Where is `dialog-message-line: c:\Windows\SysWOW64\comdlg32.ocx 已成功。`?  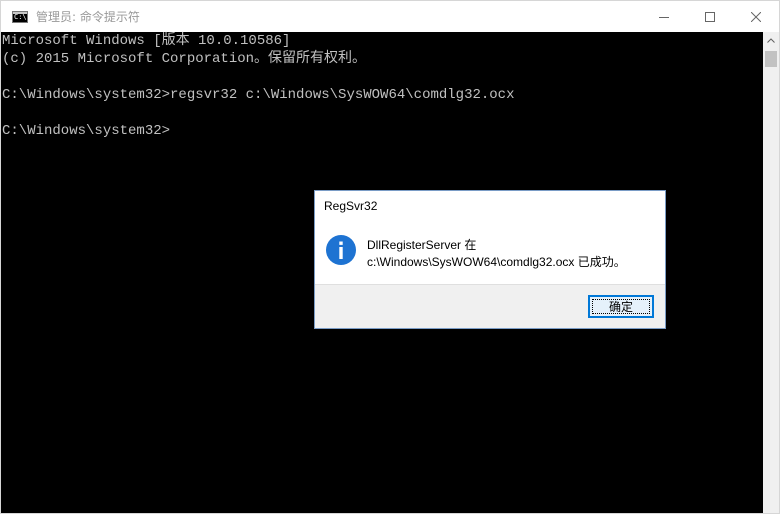 dialog-message-line: c:\Windows\SysWOW64\comdlg32.ocx 已成功。 is located at coordinates (496, 262).